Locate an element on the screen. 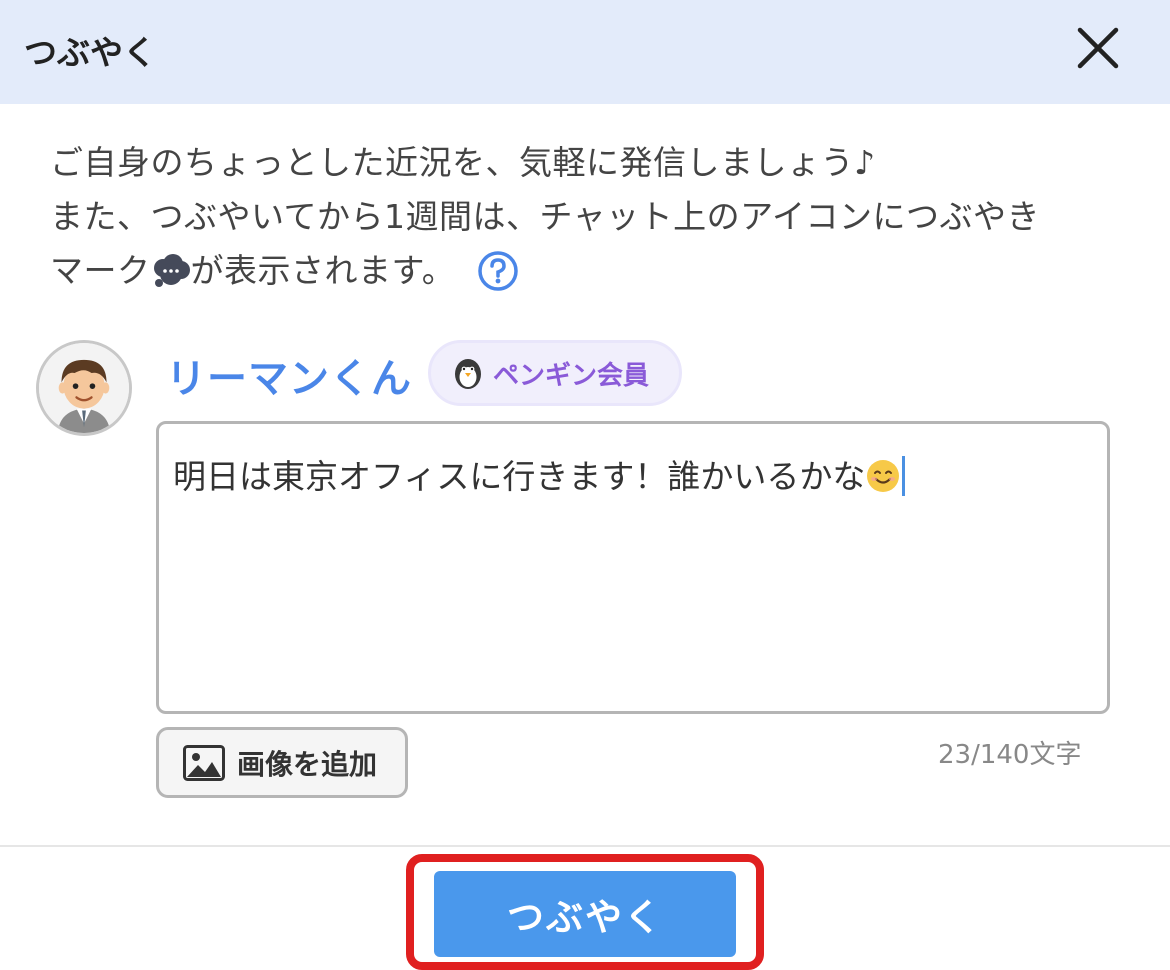 The height and width of the screenshot is (970, 1170). question-mark-icon is located at coordinates (498, 271).